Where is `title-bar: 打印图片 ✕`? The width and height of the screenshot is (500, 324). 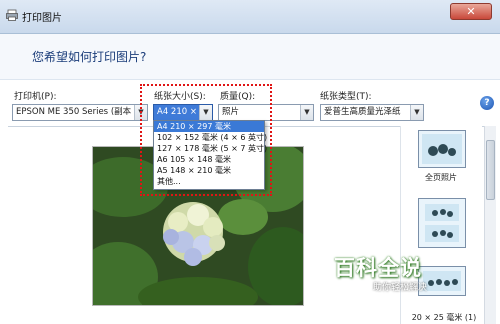 title-bar: 打印图片 ✕ is located at coordinates (250, 17).